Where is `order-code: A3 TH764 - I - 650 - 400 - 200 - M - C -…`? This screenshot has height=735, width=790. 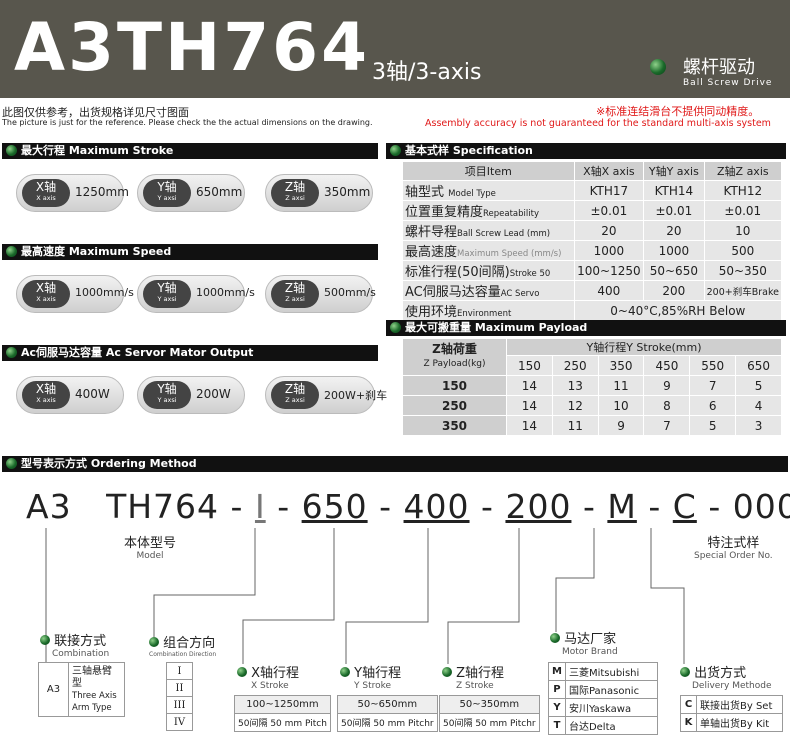
order-code: A3 TH764 - I - 650 - 400 - 200 - M - C -… is located at coordinates (408, 506).